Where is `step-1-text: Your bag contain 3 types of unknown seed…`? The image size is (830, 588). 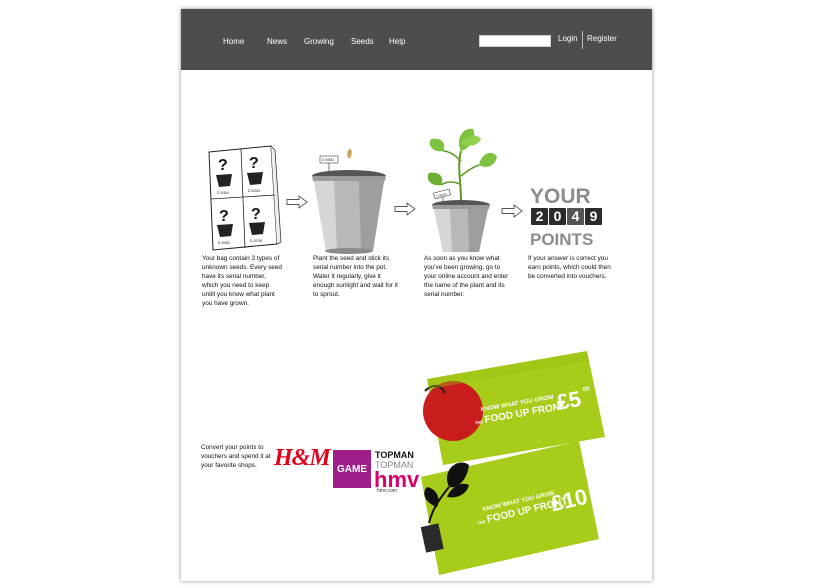
step-1-text: Your bag contain 3 types of unknown seed… is located at coordinates (242, 281).